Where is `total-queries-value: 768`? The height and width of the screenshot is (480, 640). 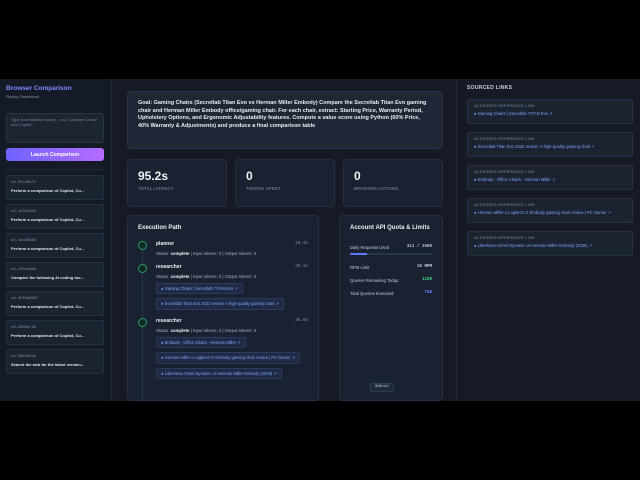
total-queries-value: 768 is located at coordinates (428, 293).